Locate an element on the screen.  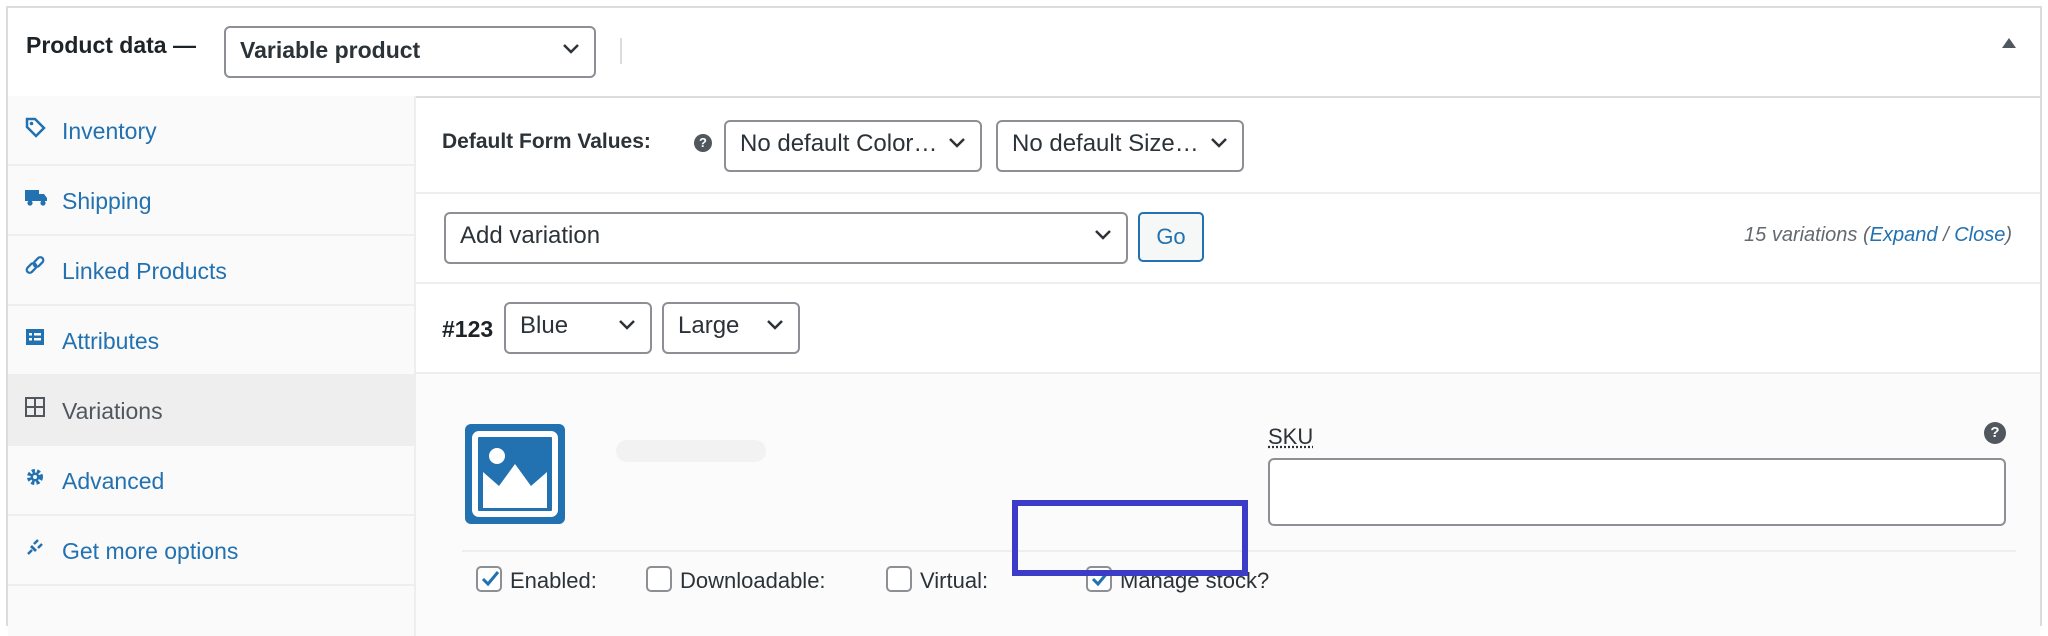
link-icon is located at coordinates (36, 268).